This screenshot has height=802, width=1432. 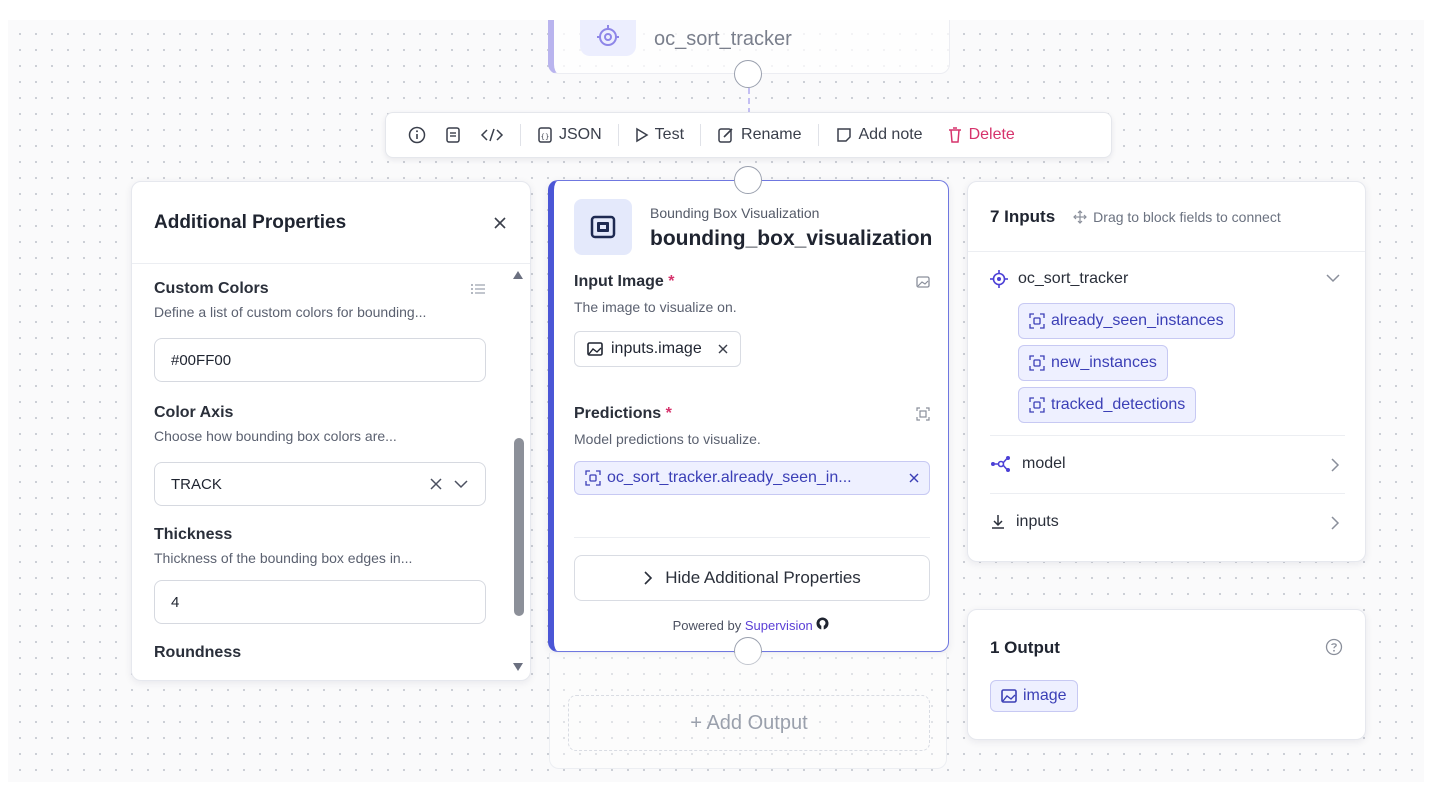 I want to click on input-group-model: model, so click(x=1028, y=464).